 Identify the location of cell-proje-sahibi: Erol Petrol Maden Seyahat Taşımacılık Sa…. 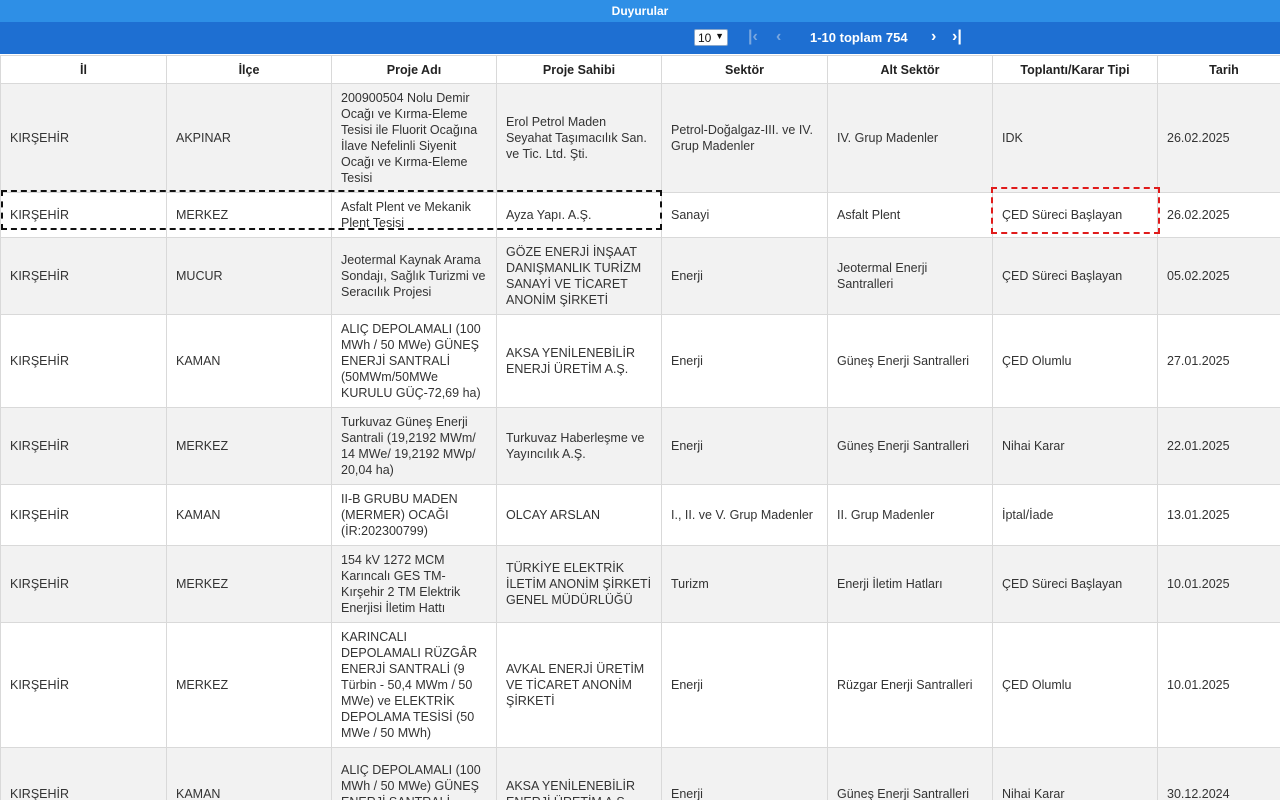
(579, 138).